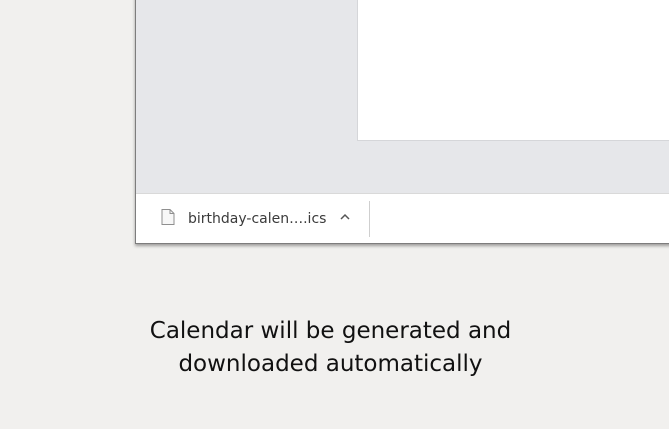 Image resolution: width=669 pixels, height=429 pixels. What do you see at coordinates (330, 364) in the screenshot?
I see `caption-line-2: downloaded automatically` at bounding box center [330, 364].